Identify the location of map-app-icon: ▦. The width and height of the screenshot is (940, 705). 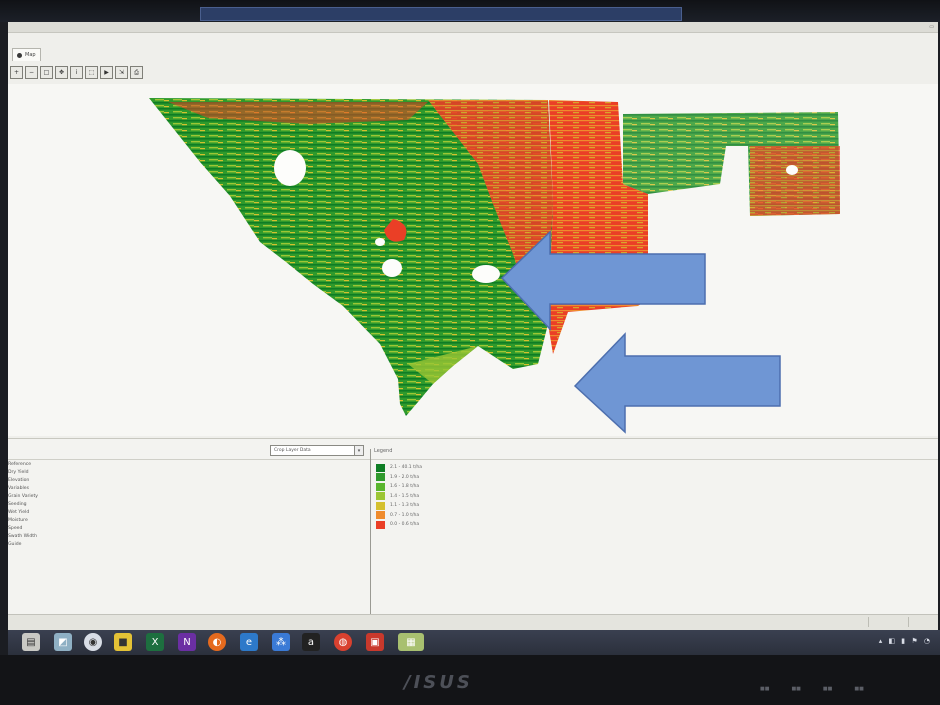
(411, 642).